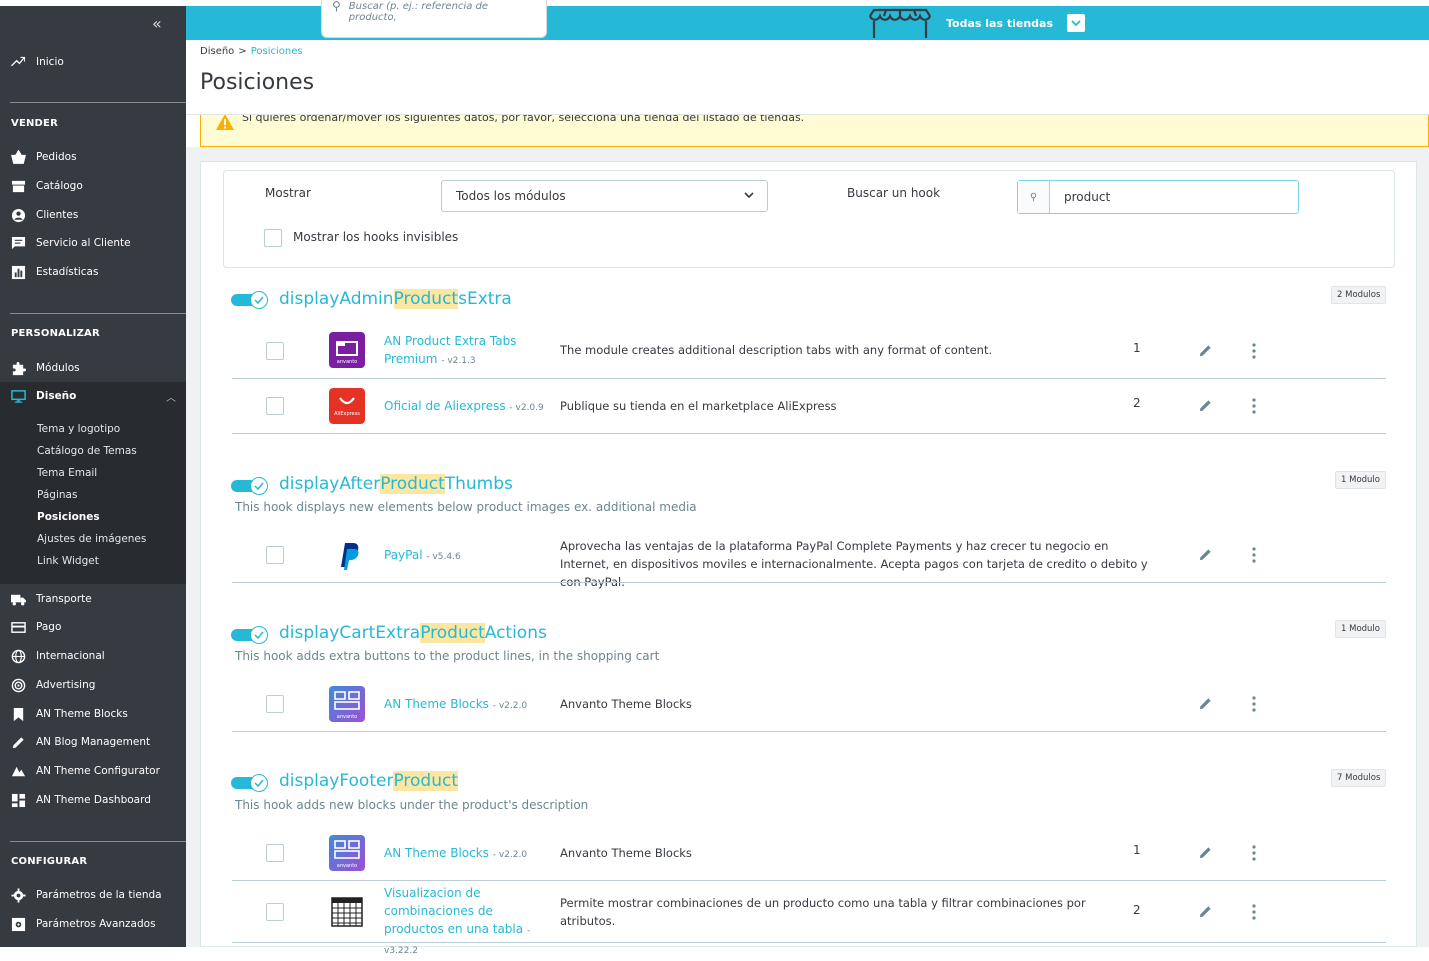  What do you see at coordinates (18, 895) in the screenshot?
I see `settings-icon` at bounding box center [18, 895].